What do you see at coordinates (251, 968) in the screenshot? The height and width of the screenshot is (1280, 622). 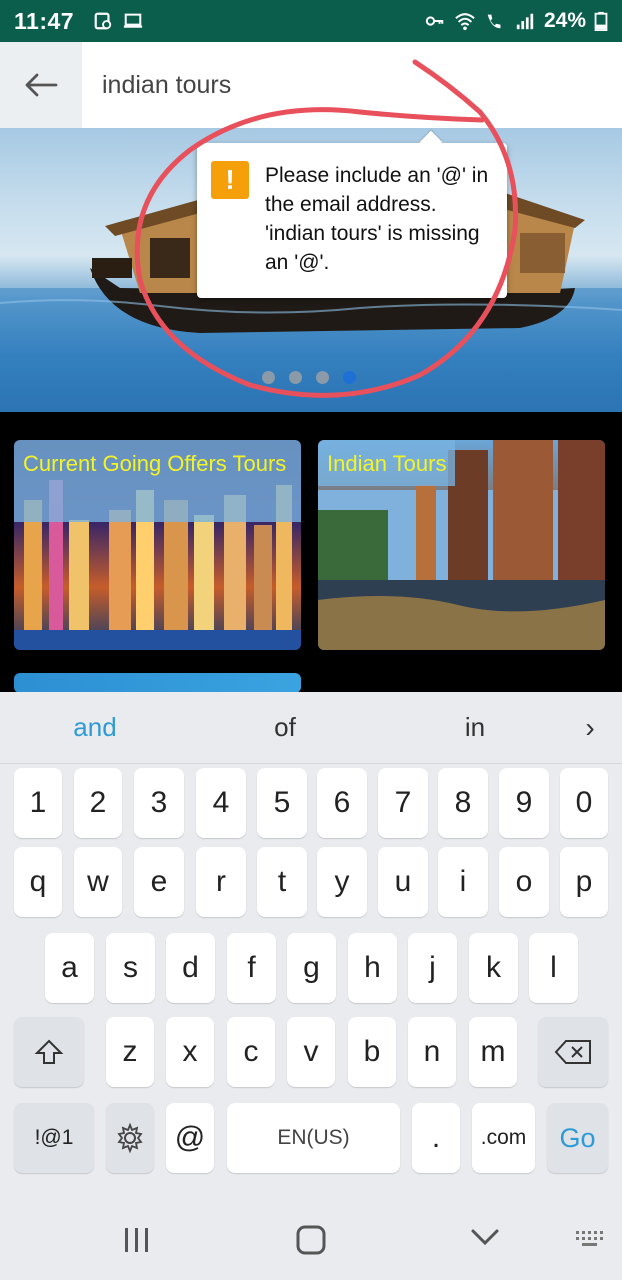 I see `key: f` at bounding box center [251, 968].